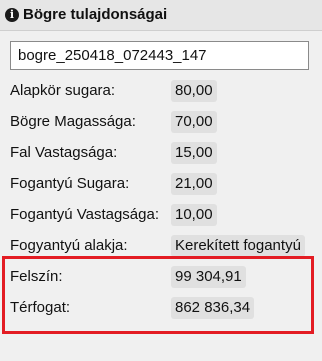 This screenshot has height=361, width=322. I want to click on property-label-base-radius: Alapkör sugara:, so click(63, 90).